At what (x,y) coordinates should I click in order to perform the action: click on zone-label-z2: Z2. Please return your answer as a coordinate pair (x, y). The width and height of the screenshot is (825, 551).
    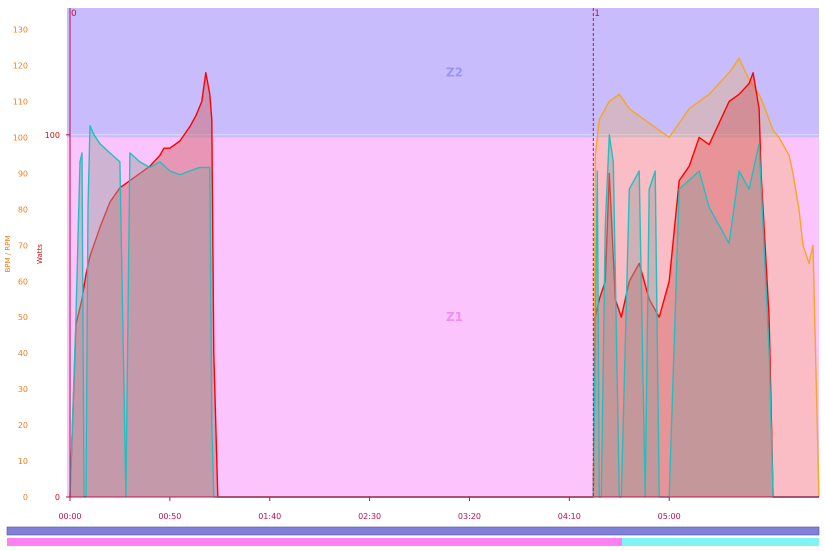
    Looking at the image, I should click on (454, 73).